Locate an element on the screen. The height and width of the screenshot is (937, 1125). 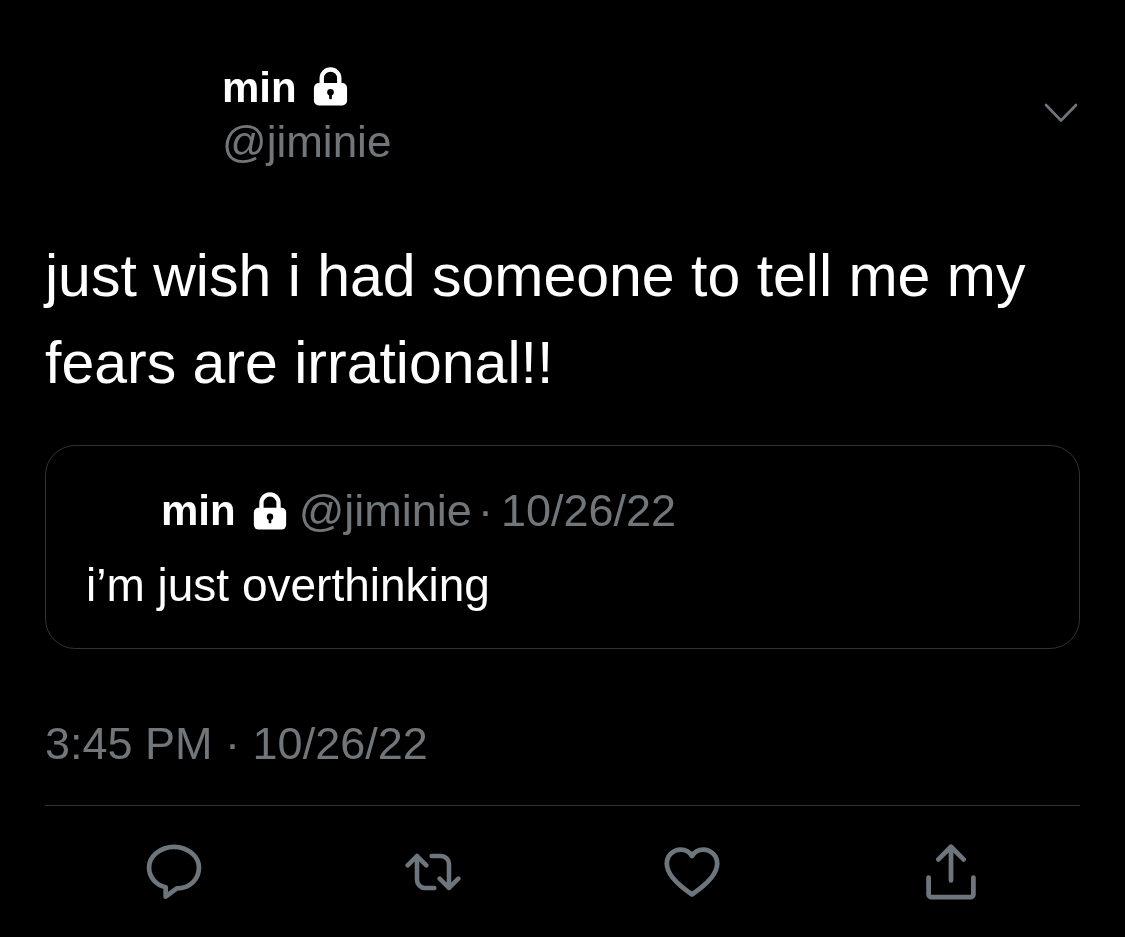
speech-bubble-icon is located at coordinates (174, 872).